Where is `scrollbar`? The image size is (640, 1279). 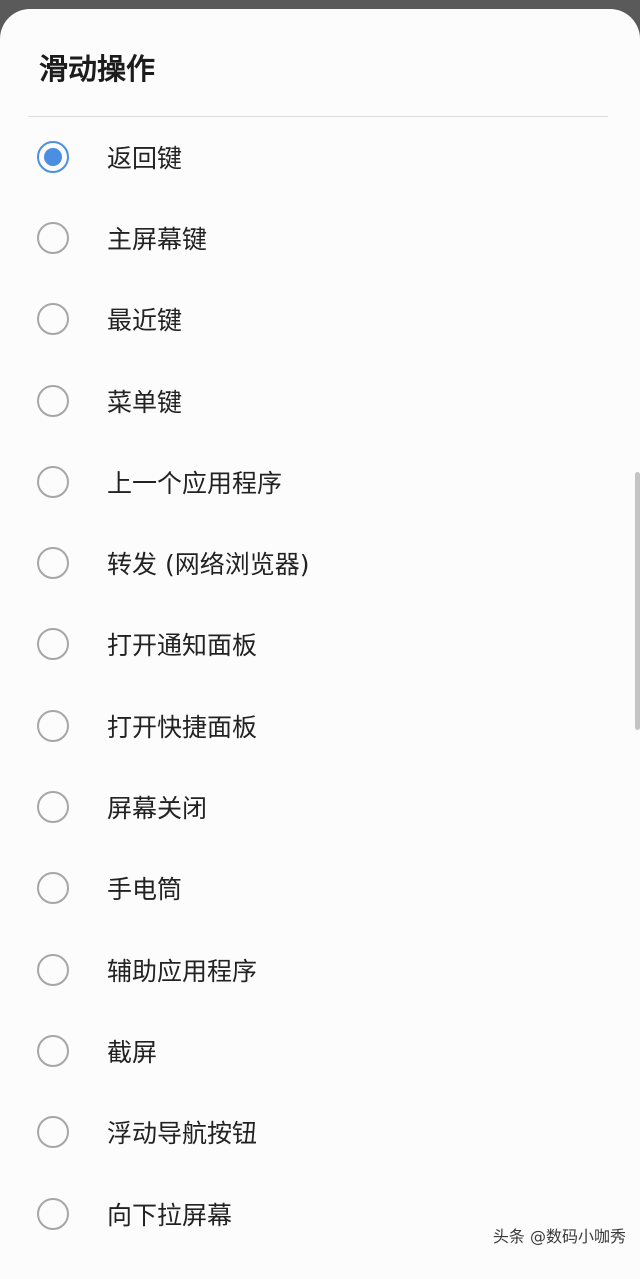 scrollbar is located at coordinates (637, 601).